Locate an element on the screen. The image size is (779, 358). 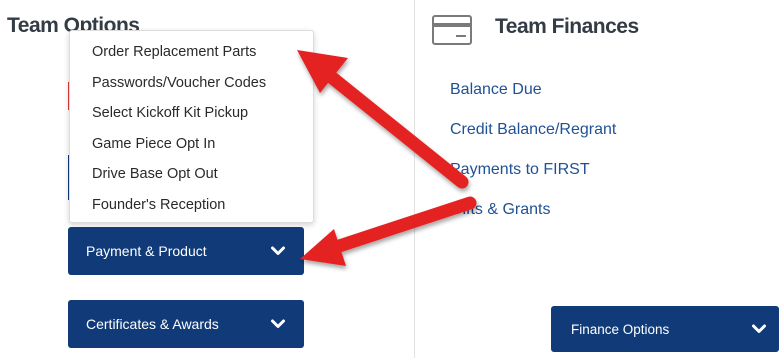
certificates-and-awards-button: Certificates & Awards is located at coordinates (186, 324).